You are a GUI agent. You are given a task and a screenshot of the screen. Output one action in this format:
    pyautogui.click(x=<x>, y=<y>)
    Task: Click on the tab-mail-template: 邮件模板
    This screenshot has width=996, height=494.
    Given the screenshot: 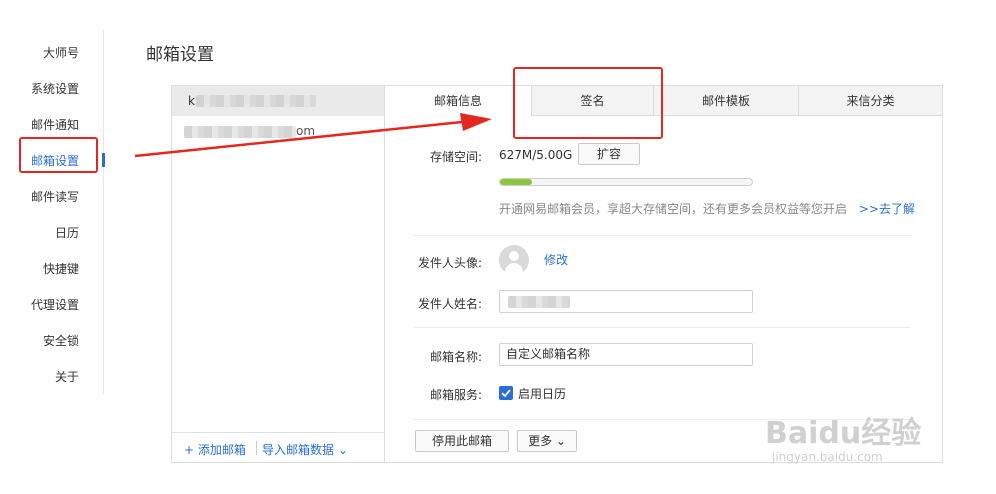 What is the action you would take?
    pyautogui.click(x=725, y=101)
    